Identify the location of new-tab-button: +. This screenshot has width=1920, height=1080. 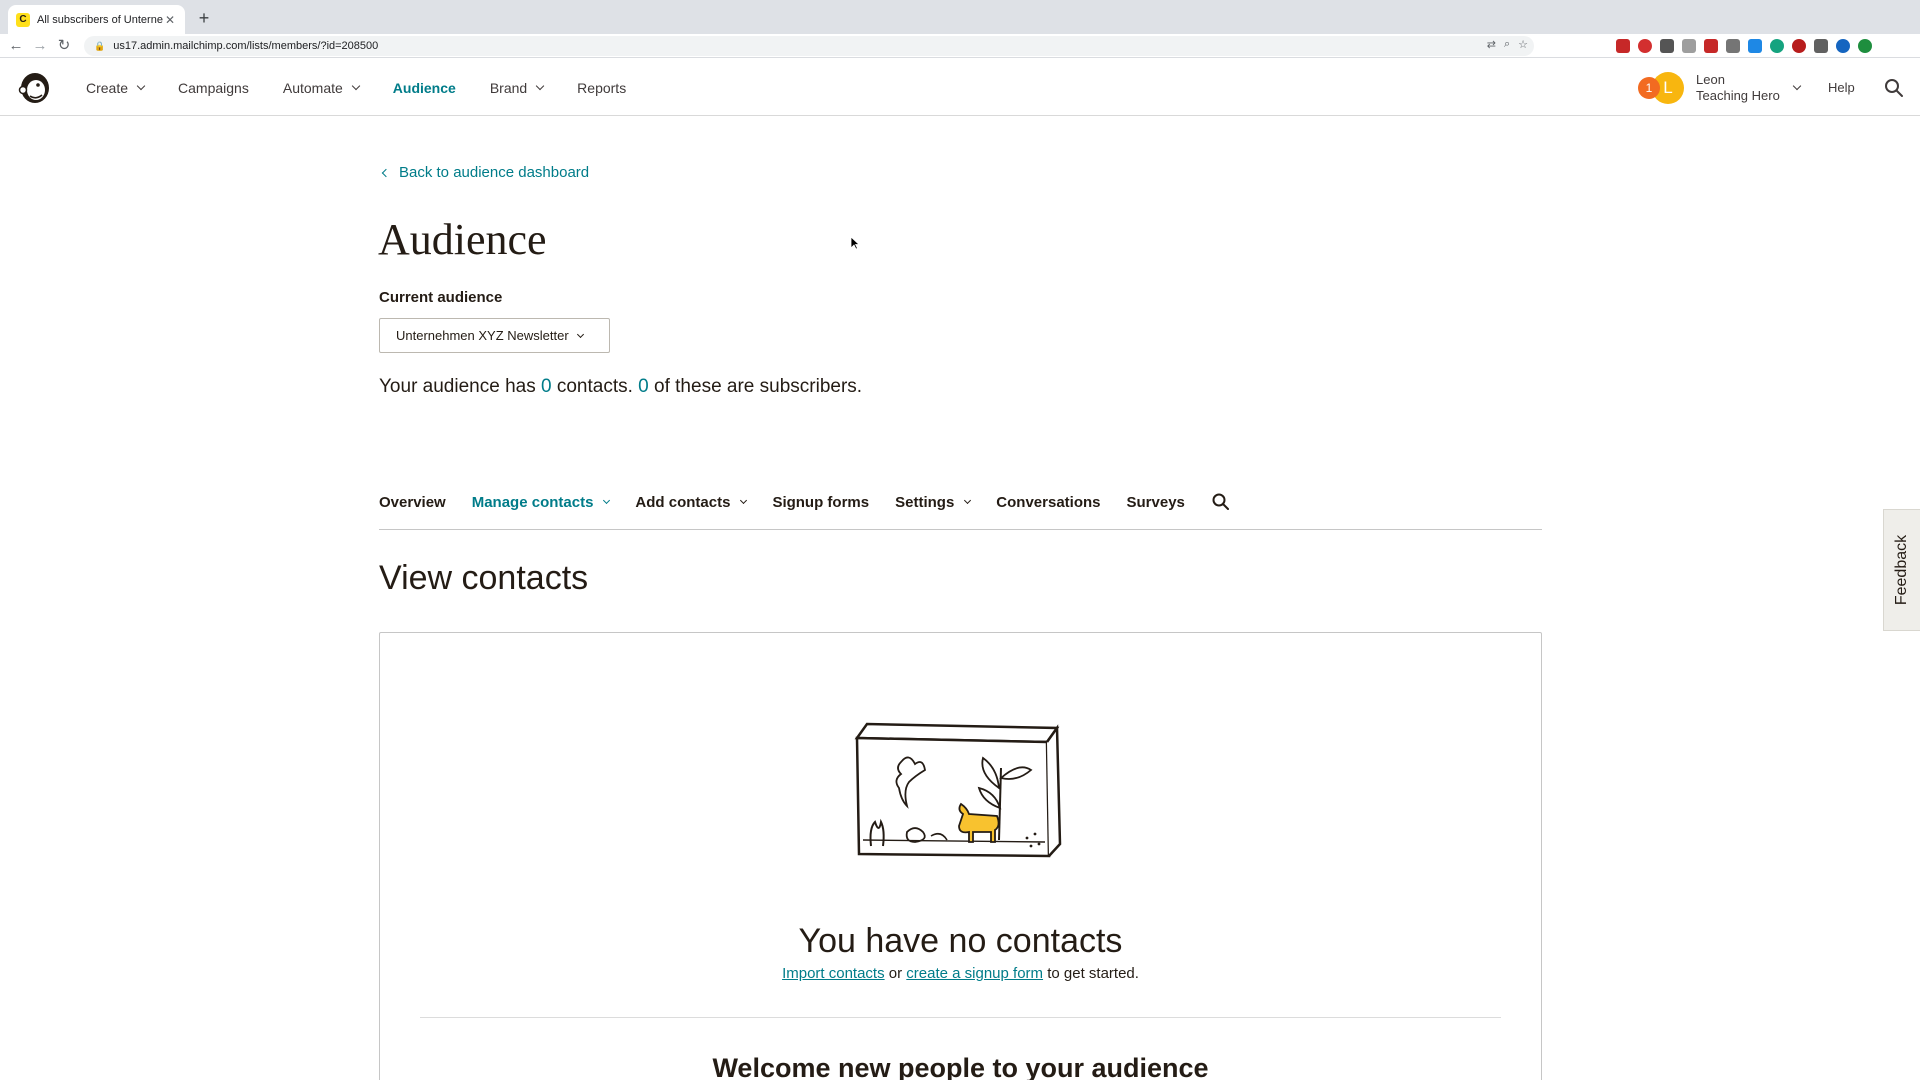
(204, 18).